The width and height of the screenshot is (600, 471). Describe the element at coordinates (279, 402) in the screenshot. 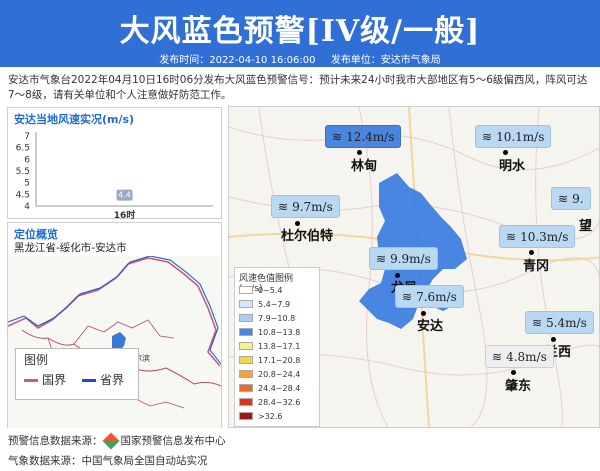

I see `legend-range: 28.4~32.6` at that location.